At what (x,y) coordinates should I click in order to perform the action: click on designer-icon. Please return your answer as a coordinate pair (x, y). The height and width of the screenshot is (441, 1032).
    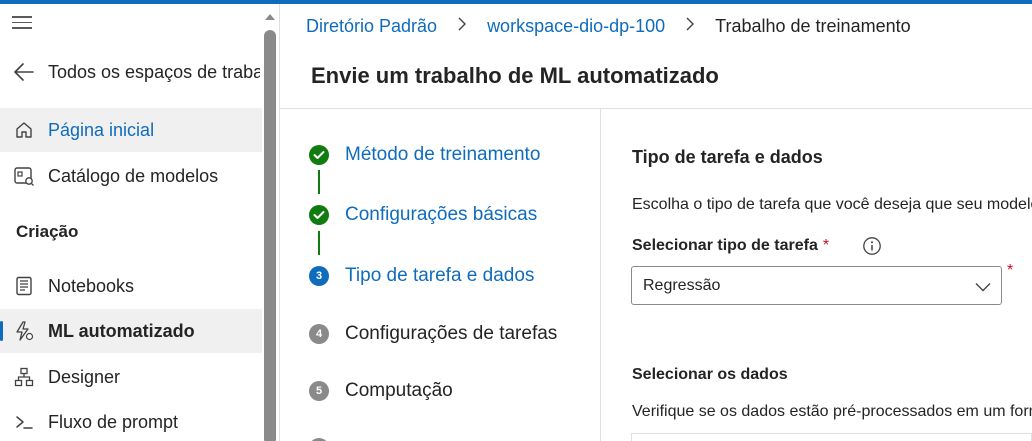
    Looking at the image, I should click on (24, 377).